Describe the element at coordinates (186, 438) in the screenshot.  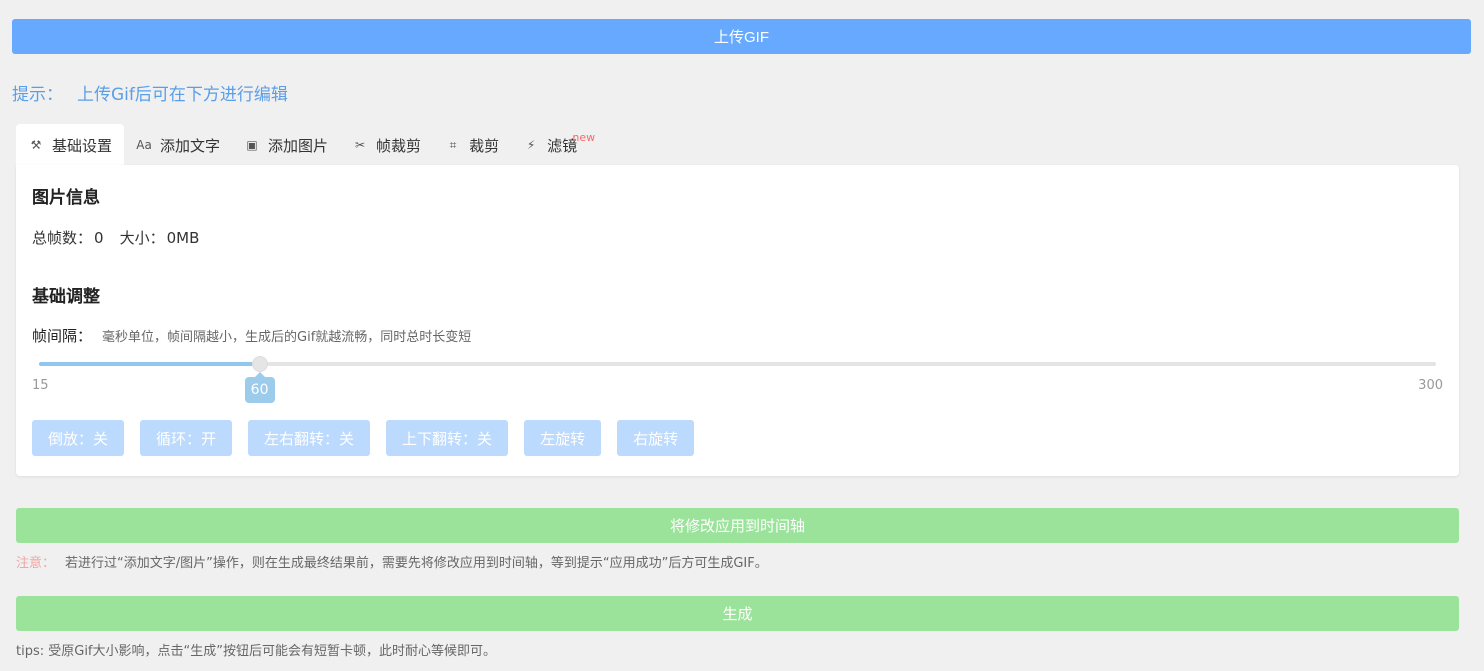
I see `loop-button: 循环：开` at that location.